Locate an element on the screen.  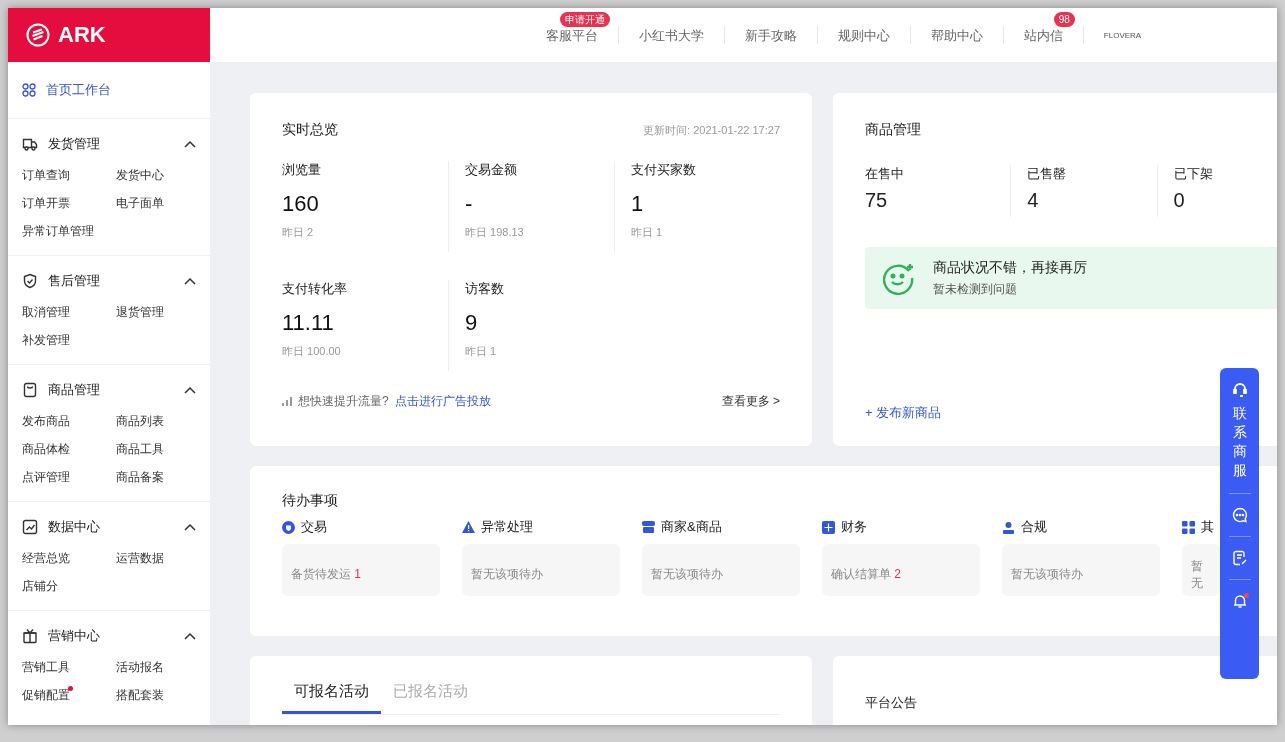
metric-label: 支付买家数 is located at coordinates (664, 170).